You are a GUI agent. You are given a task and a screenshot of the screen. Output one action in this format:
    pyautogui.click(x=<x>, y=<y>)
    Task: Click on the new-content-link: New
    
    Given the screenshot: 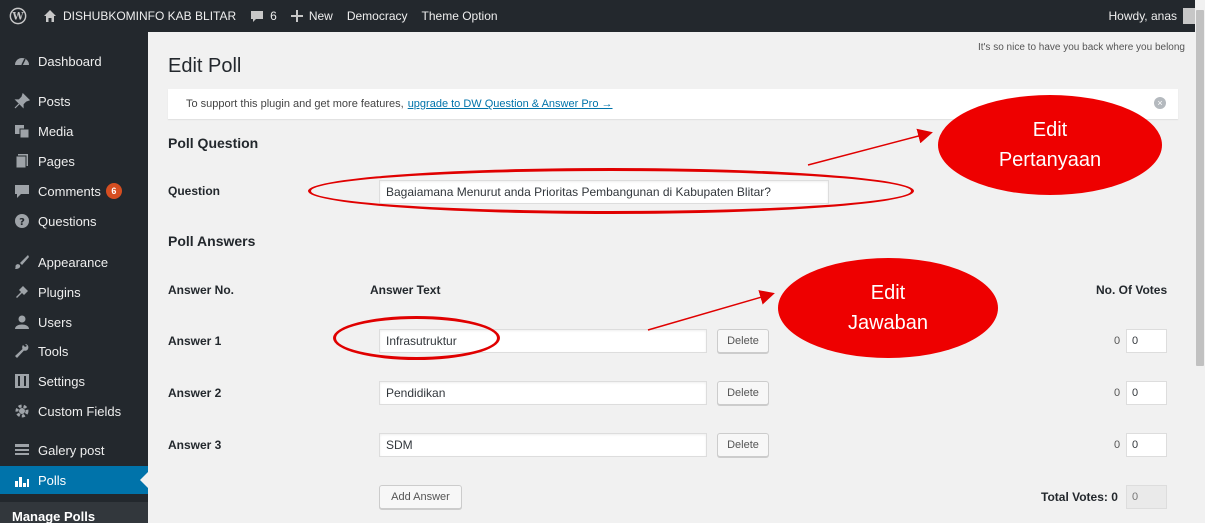 What is the action you would take?
    pyautogui.click(x=312, y=16)
    